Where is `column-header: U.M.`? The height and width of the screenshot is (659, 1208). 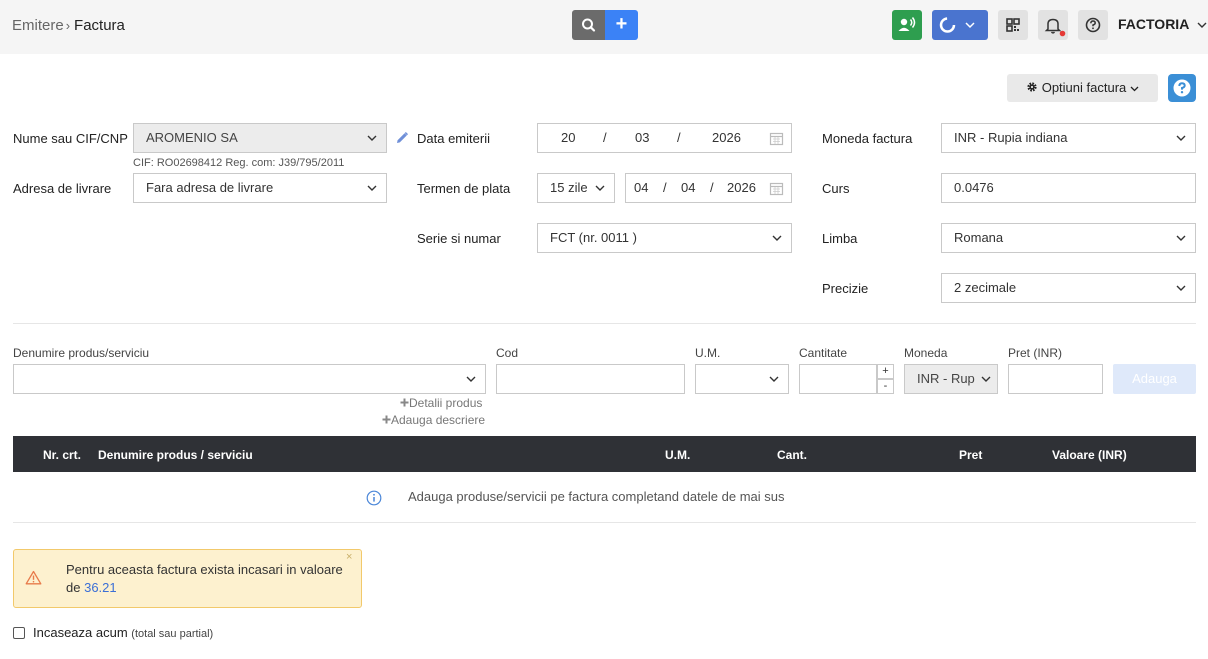 column-header: U.M. is located at coordinates (678, 455).